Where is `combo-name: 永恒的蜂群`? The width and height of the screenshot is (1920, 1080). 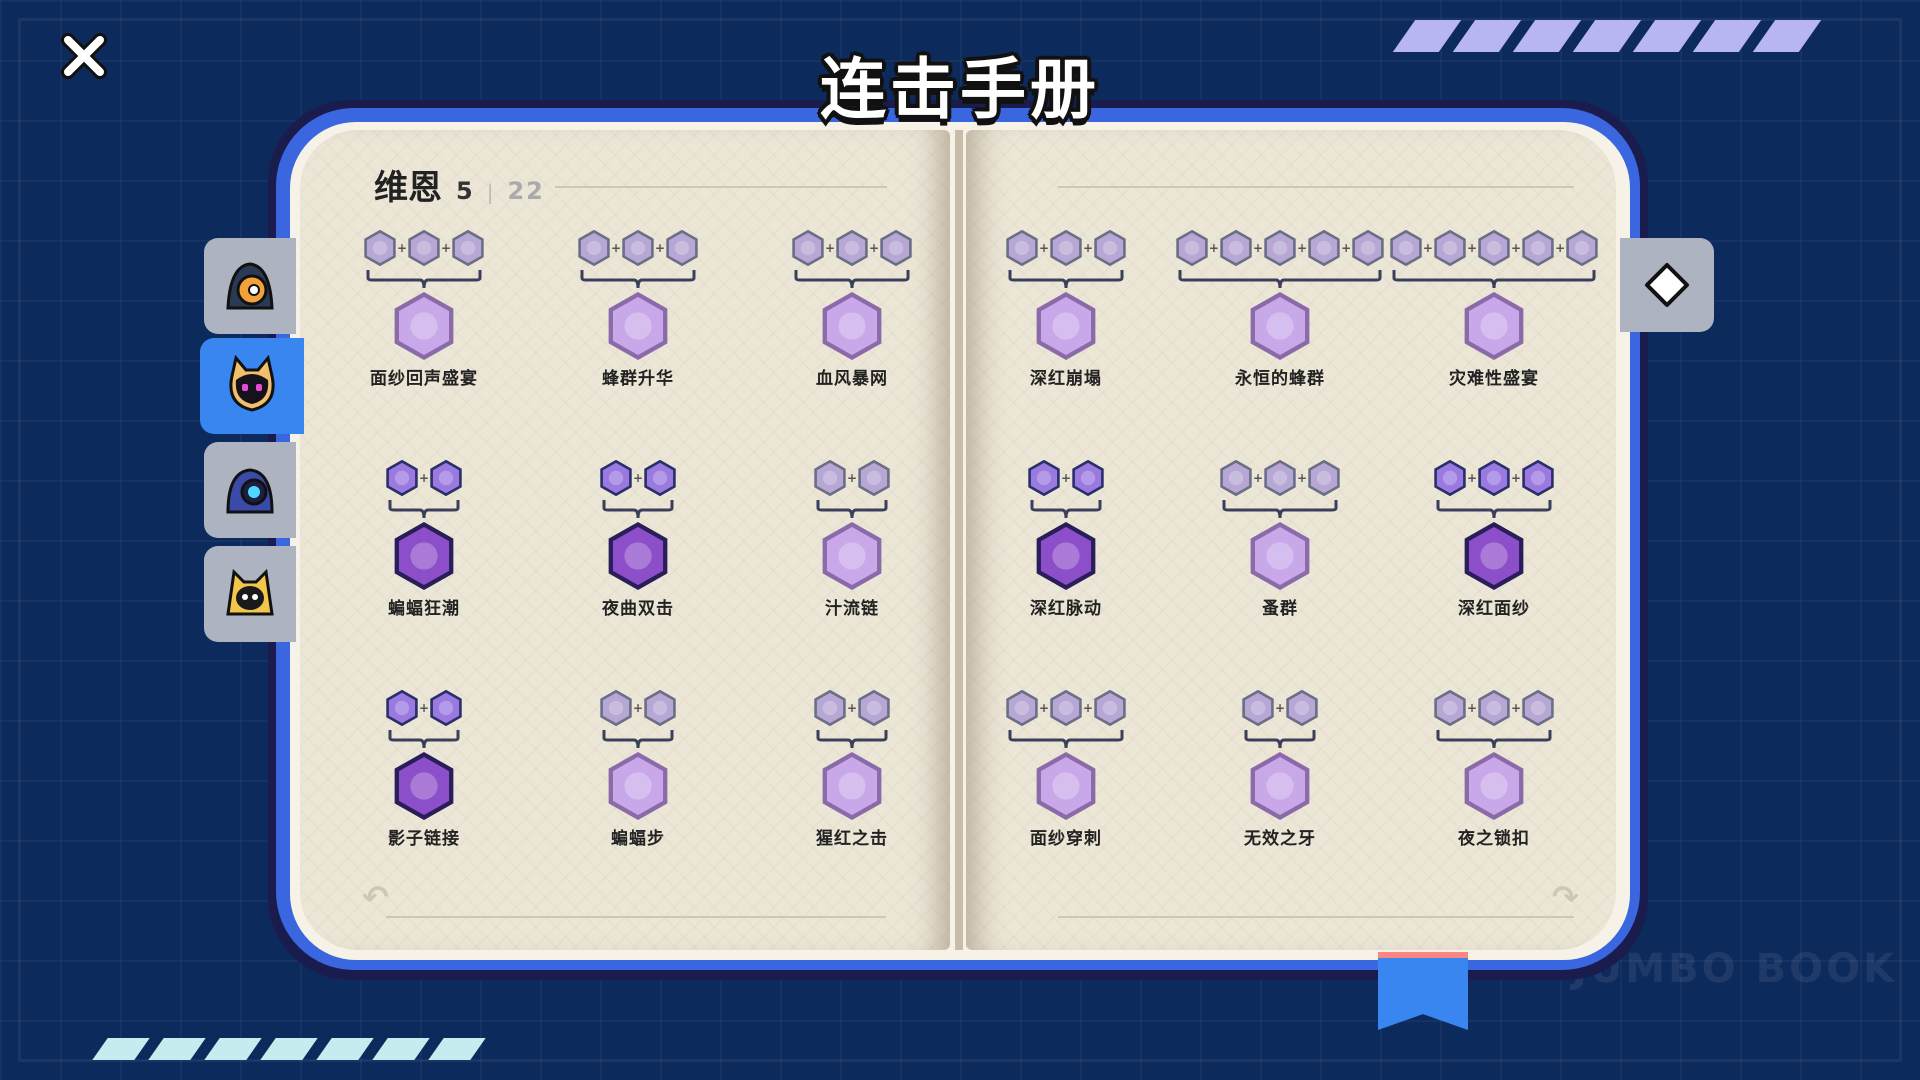 combo-name: 永恒的蜂群 is located at coordinates (1280, 379).